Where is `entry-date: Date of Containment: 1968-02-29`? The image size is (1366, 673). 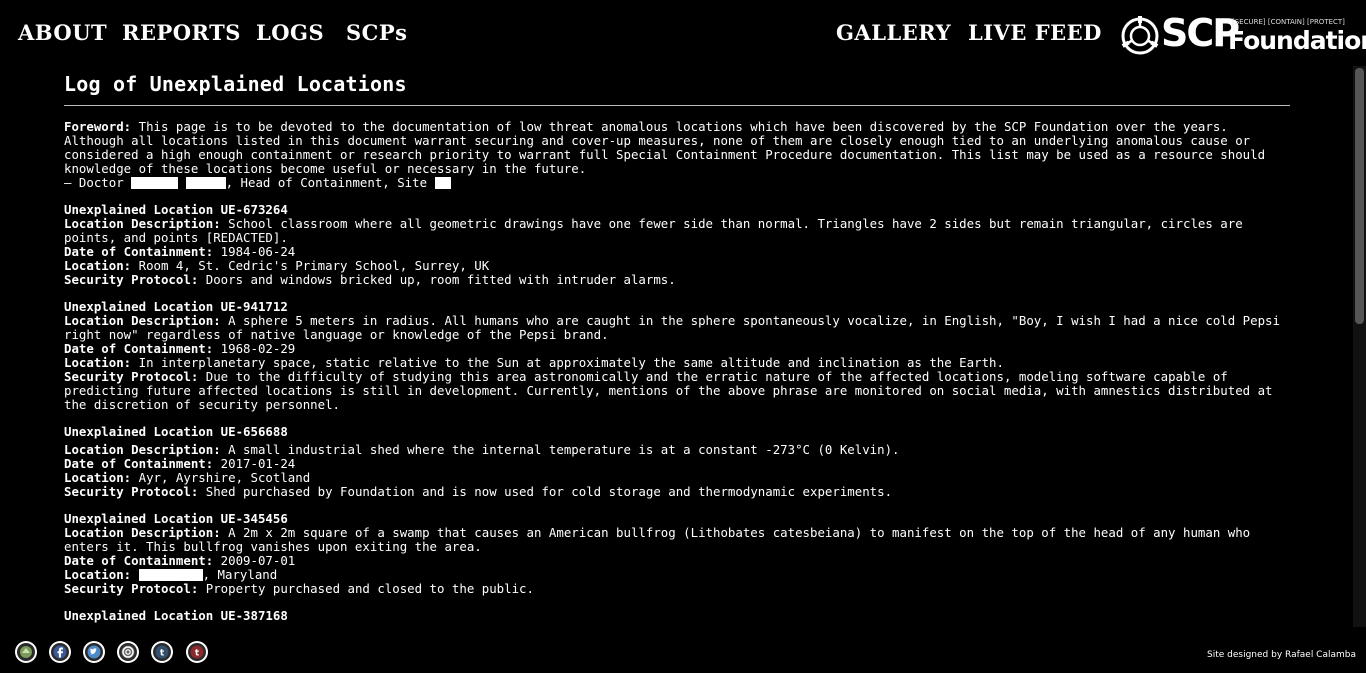
entry-date: Date of Containment: 1968-02-29 is located at coordinates (677, 349).